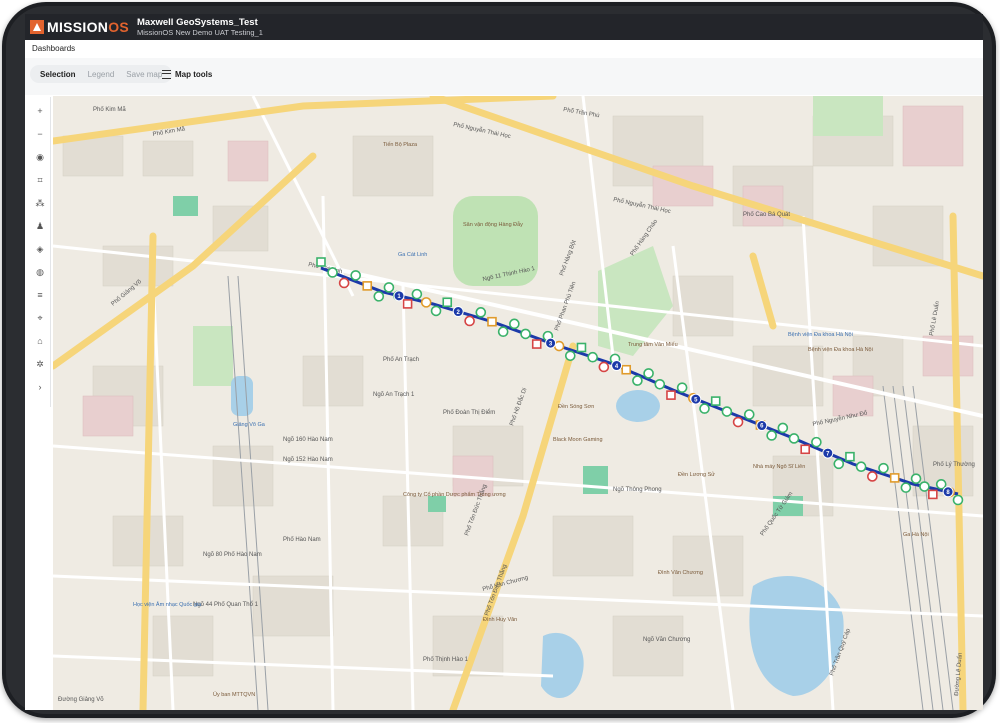 This screenshot has width=1000, height=723. What do you see at coordinates (234, 694) in the screenshot?
I see `poi-label: Ủy ban MTTQVN` at bounding box center [234, 694].